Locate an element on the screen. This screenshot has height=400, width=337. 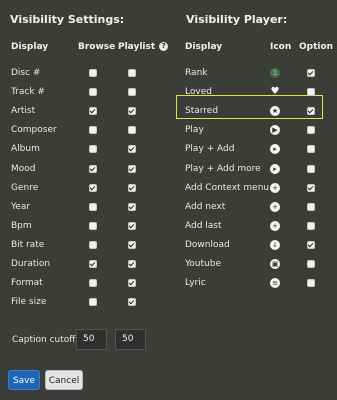
heart-icon: ♥ is located at coordinates (275, 92).